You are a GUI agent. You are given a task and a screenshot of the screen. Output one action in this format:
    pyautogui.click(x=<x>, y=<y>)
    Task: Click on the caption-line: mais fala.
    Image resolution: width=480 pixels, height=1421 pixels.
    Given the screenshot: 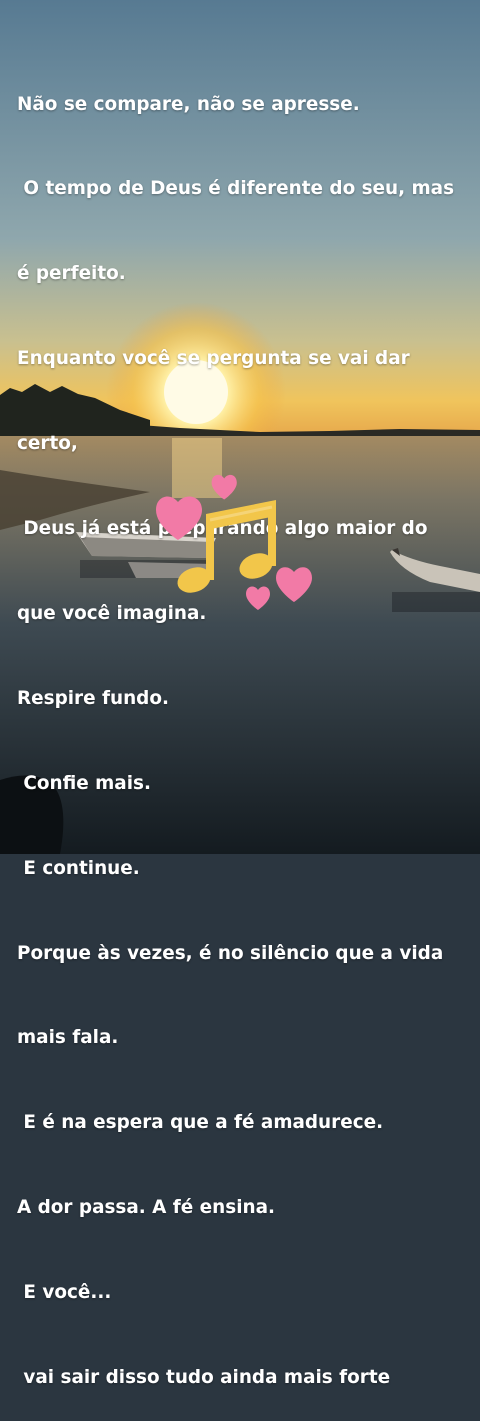 What is the action you would take?
    pyautogui.click(x=68, y=1038)
    